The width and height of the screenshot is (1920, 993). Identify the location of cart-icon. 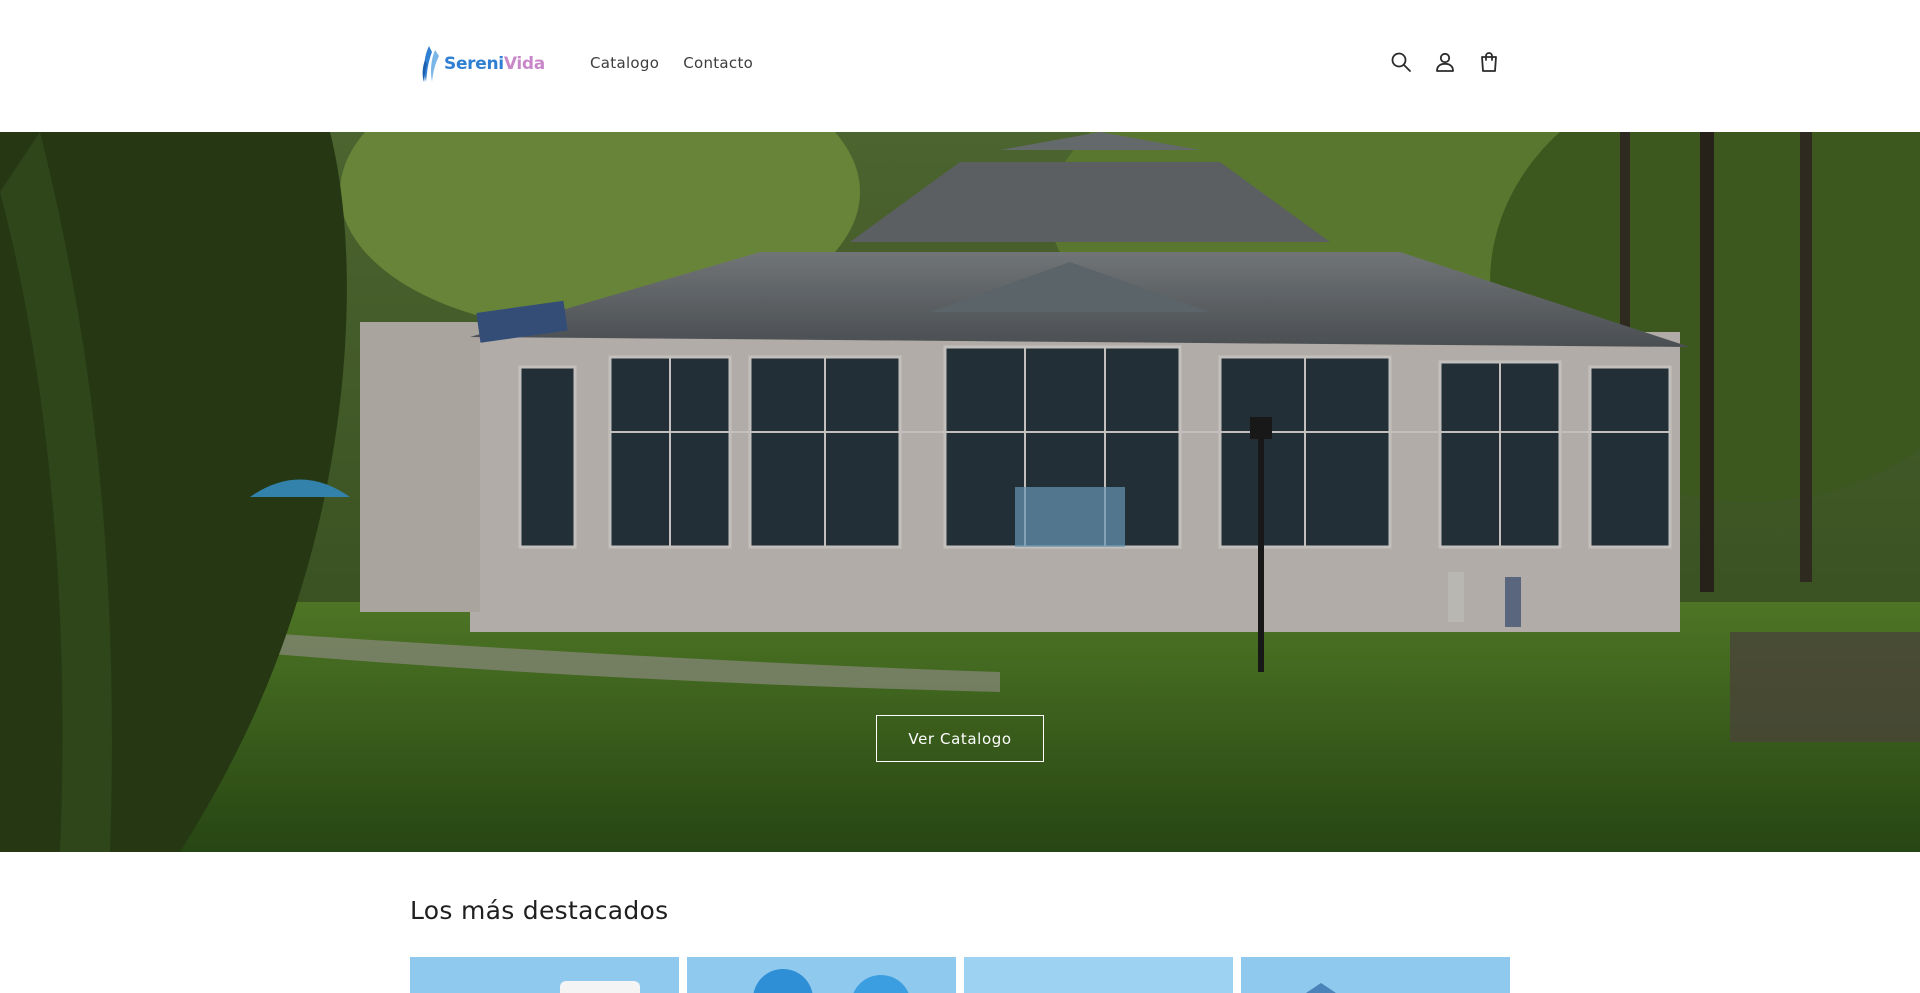
(1489, 62).